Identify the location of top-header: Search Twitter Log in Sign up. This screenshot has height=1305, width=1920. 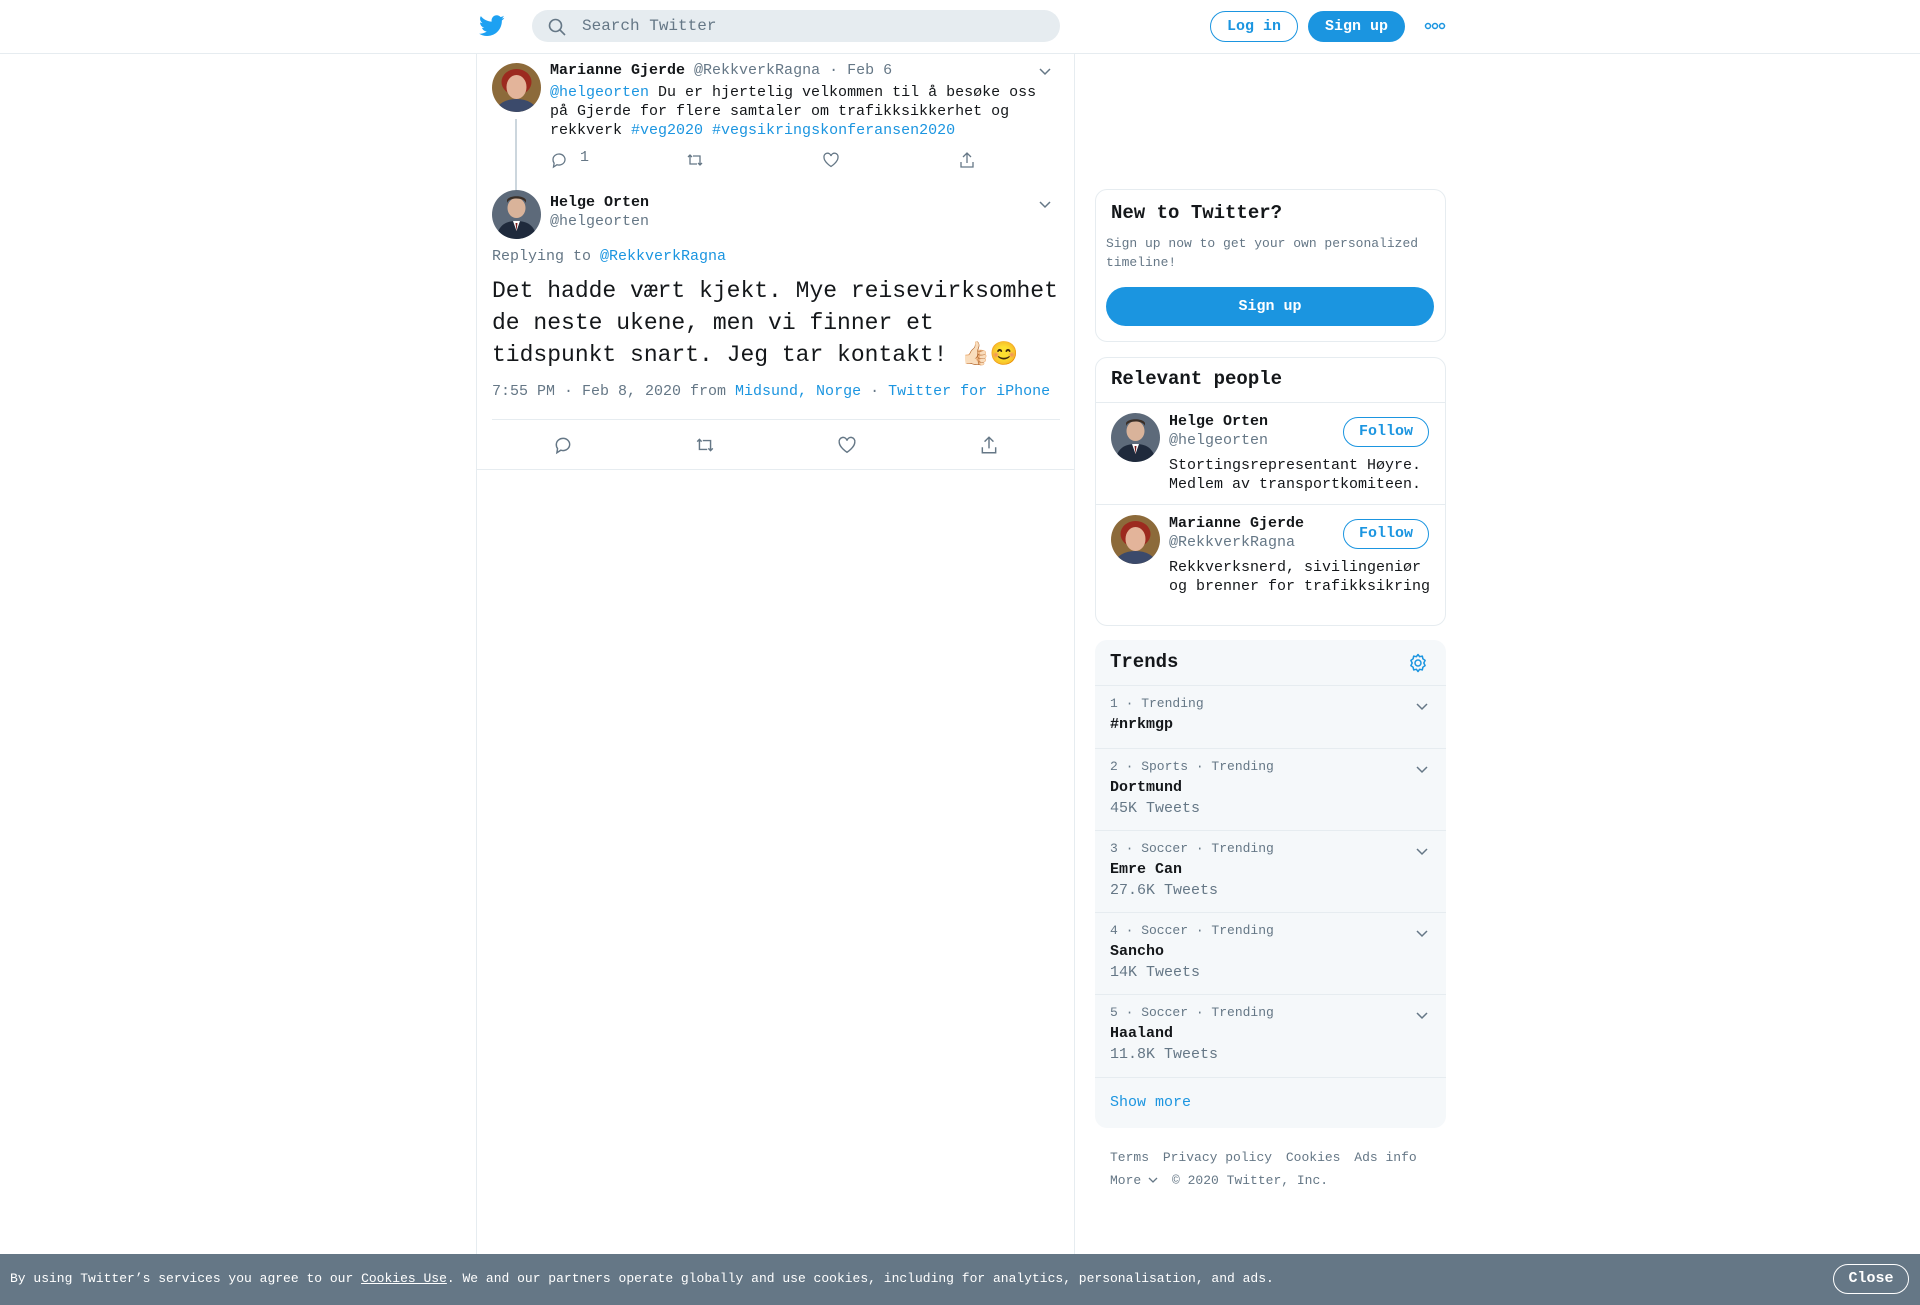
(960, 27).